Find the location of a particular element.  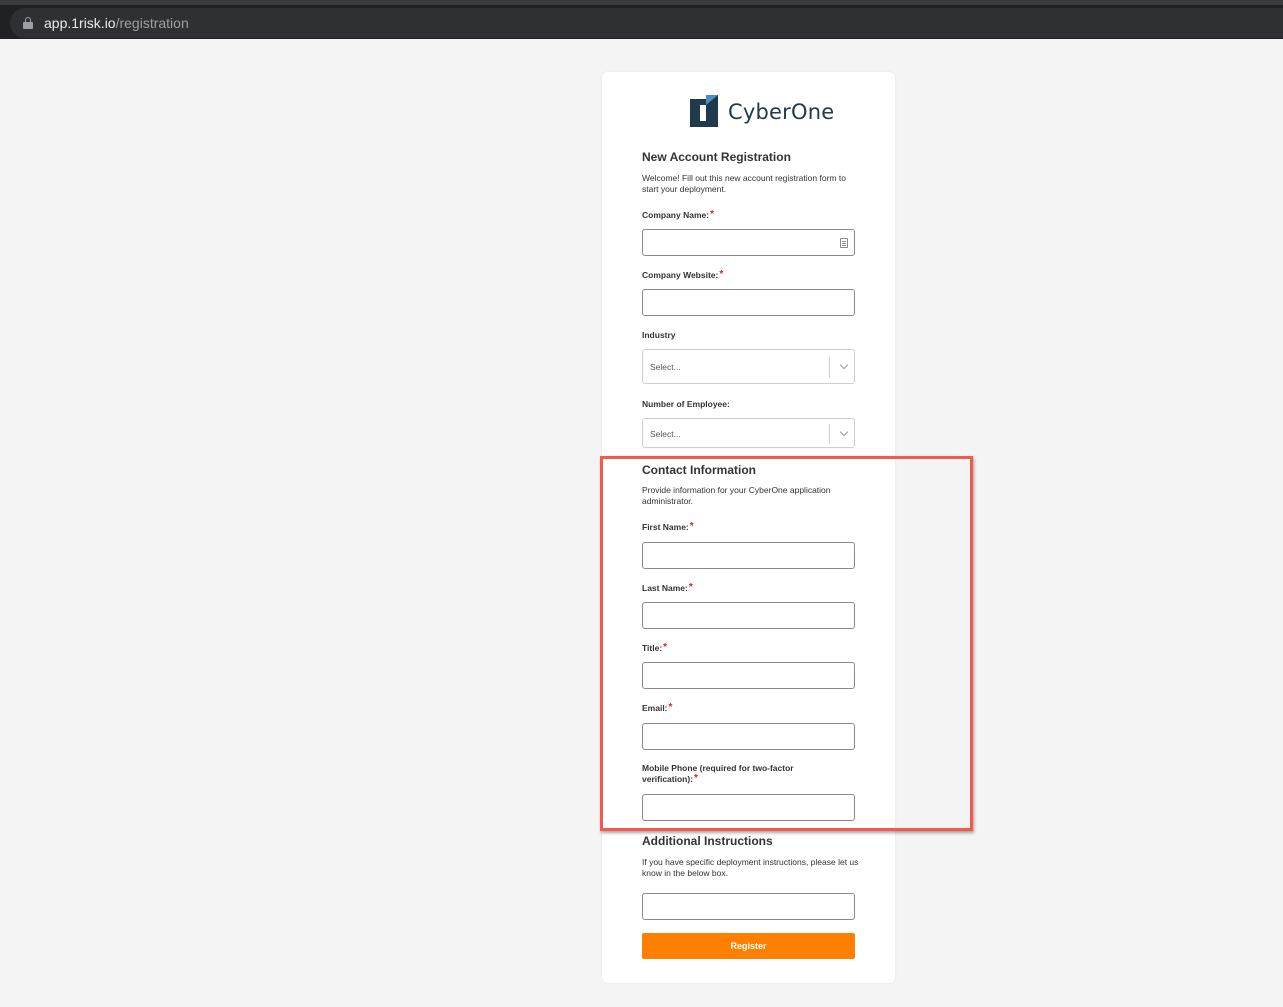

register-button: Register is located at coordinates (748, 946).